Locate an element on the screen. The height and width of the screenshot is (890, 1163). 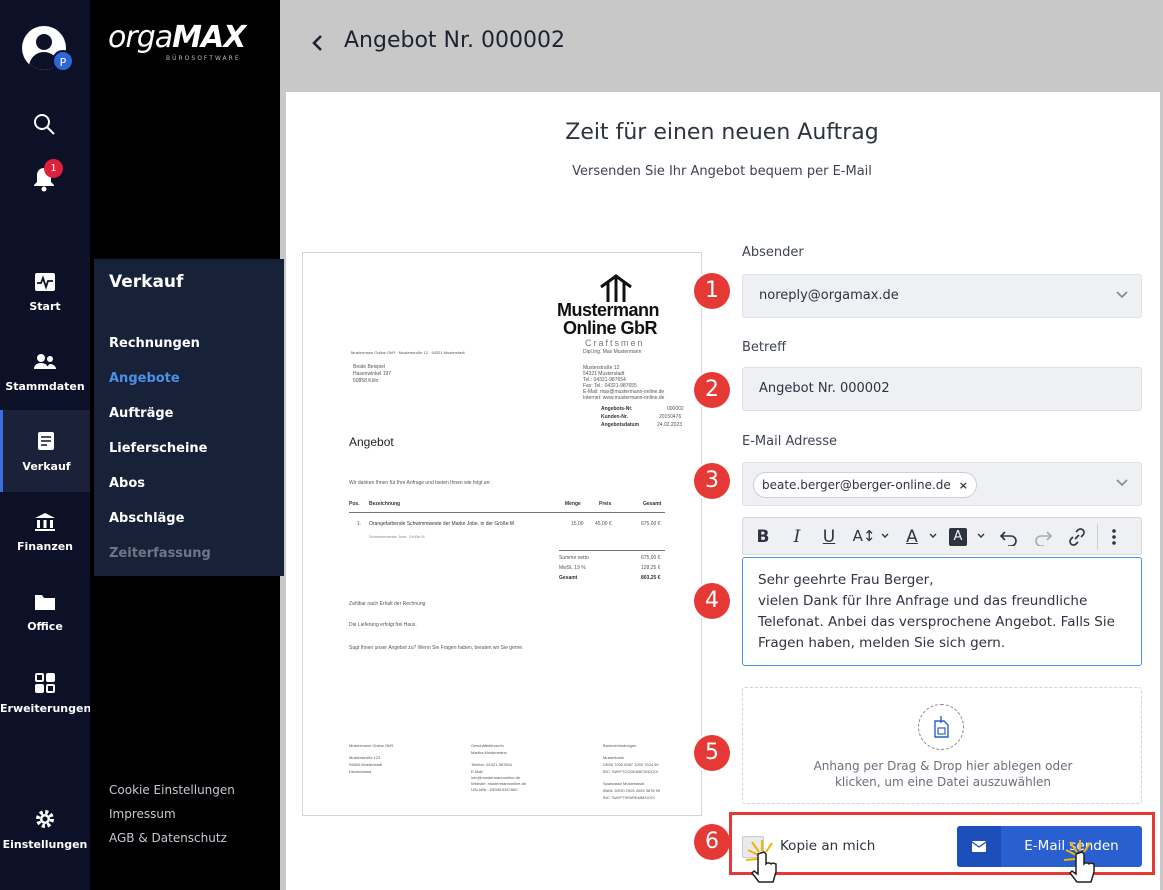
table-header: Menge is located at coordinates (573, 504).